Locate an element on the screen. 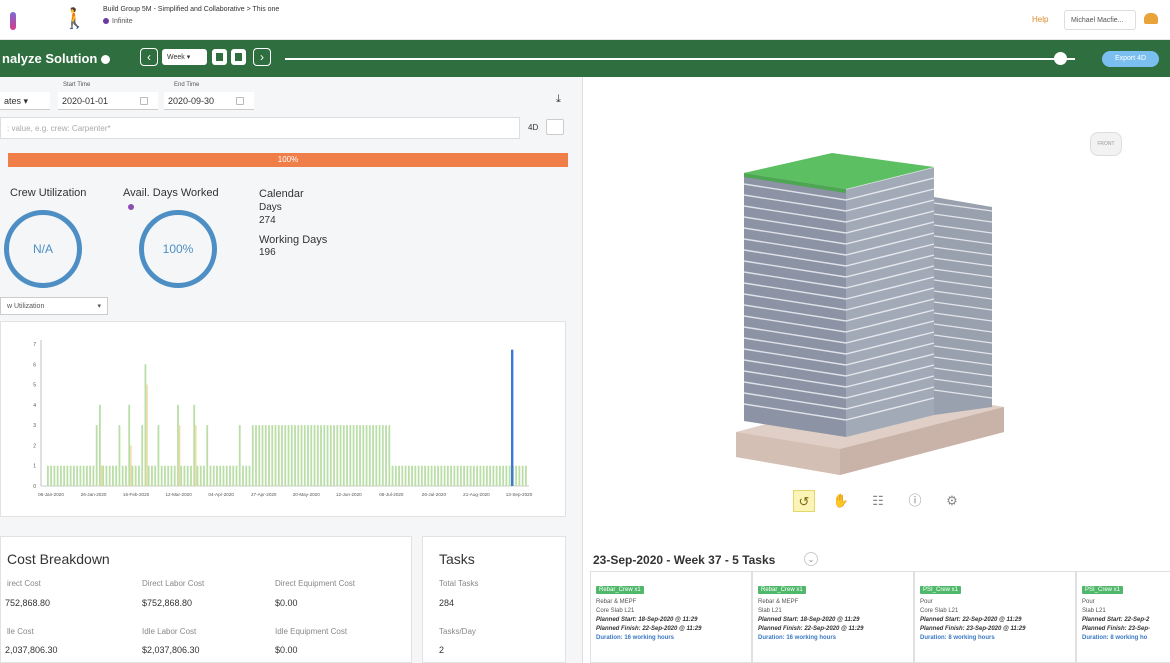  idle-labor-label: Idle Labor Cost is located at coordinates (169, 631).